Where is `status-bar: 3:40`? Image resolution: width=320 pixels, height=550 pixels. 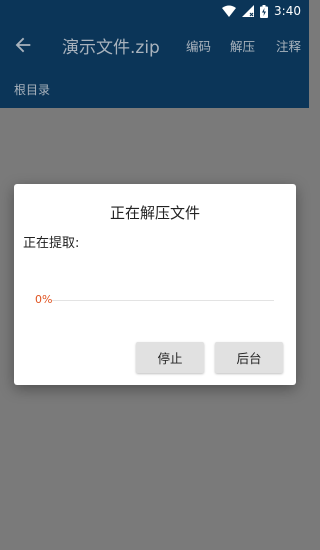
status-bar: 3:40 is located at coordinates (154, 11).